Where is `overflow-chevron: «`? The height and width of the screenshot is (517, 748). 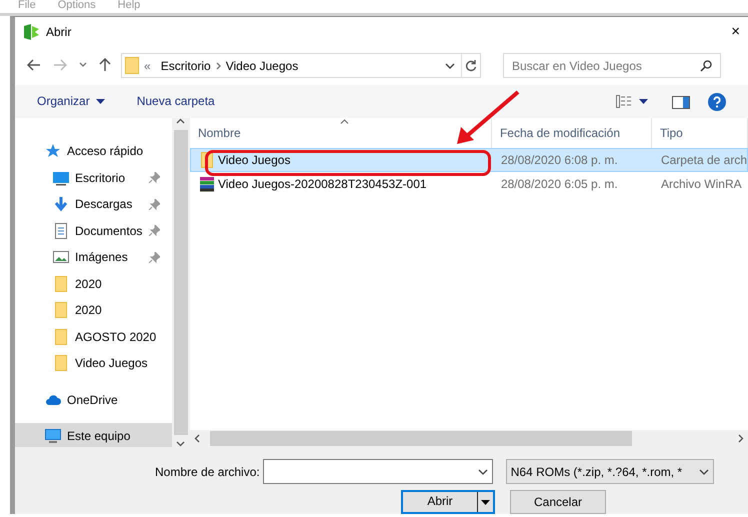 overflow-chevron: « is located at coordinates (147, 65).